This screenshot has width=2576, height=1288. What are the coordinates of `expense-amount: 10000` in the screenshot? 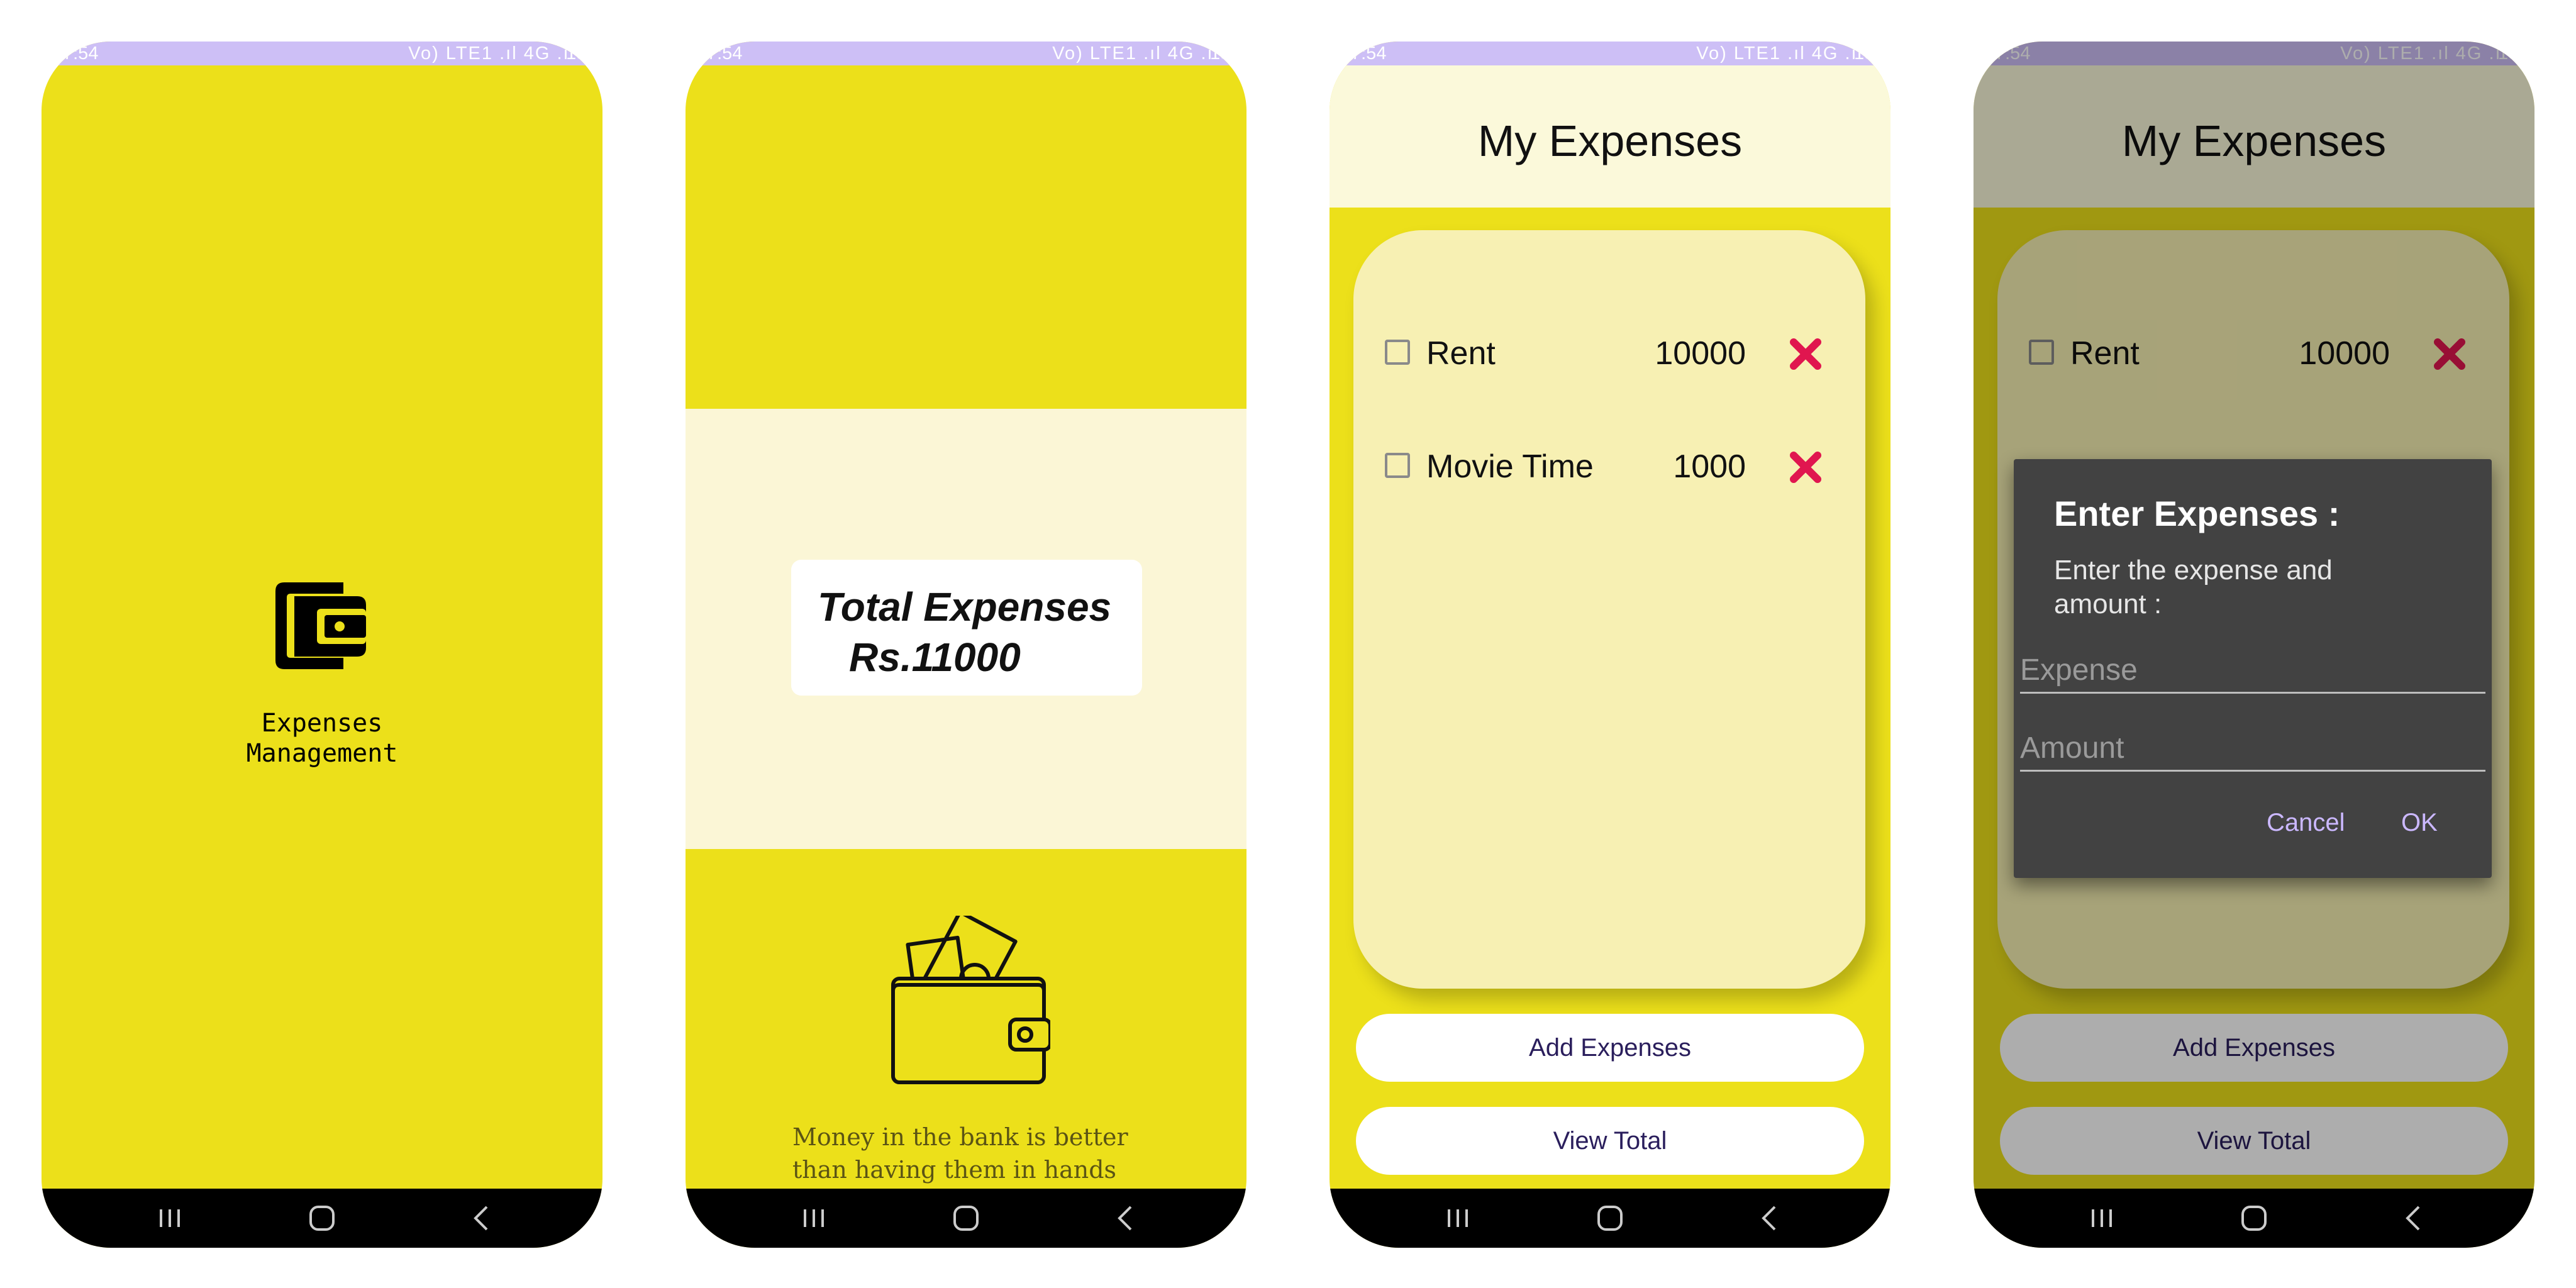 It's located at (1700, 353).